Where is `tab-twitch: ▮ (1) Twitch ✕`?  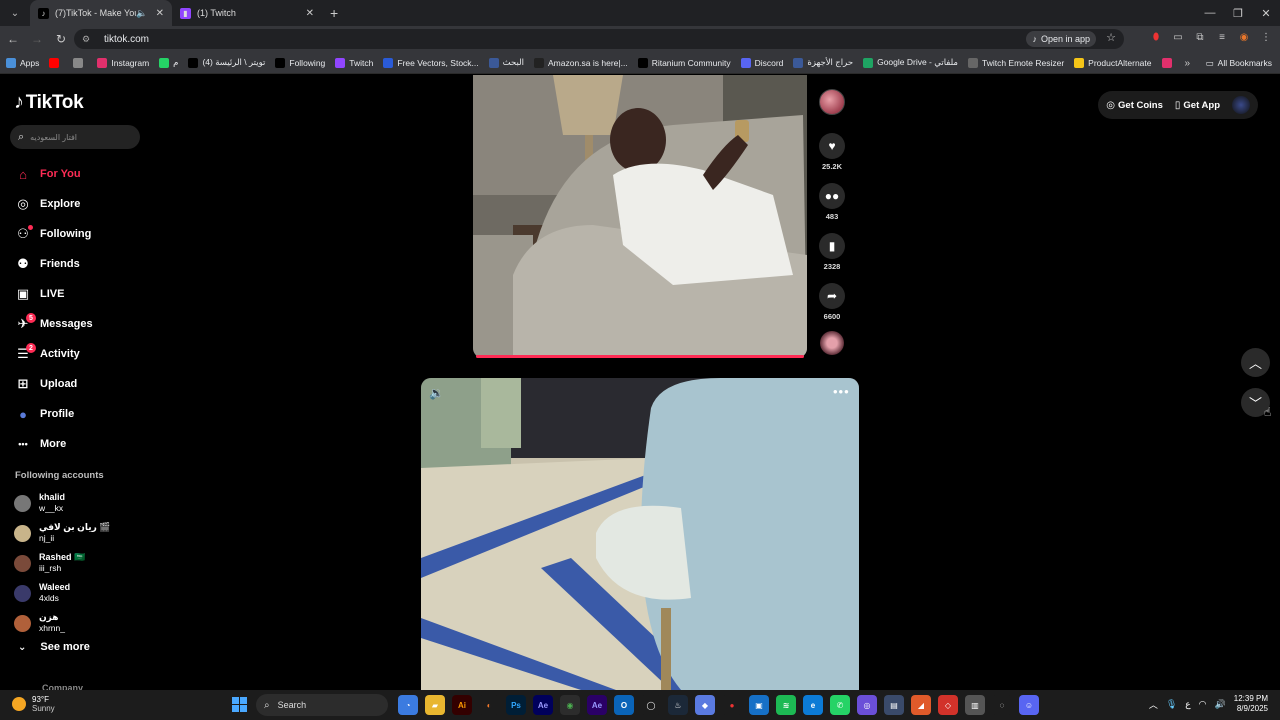
tab-twitch: ▮ (1) Twitch ✕ is located at coordinates (247, 13).